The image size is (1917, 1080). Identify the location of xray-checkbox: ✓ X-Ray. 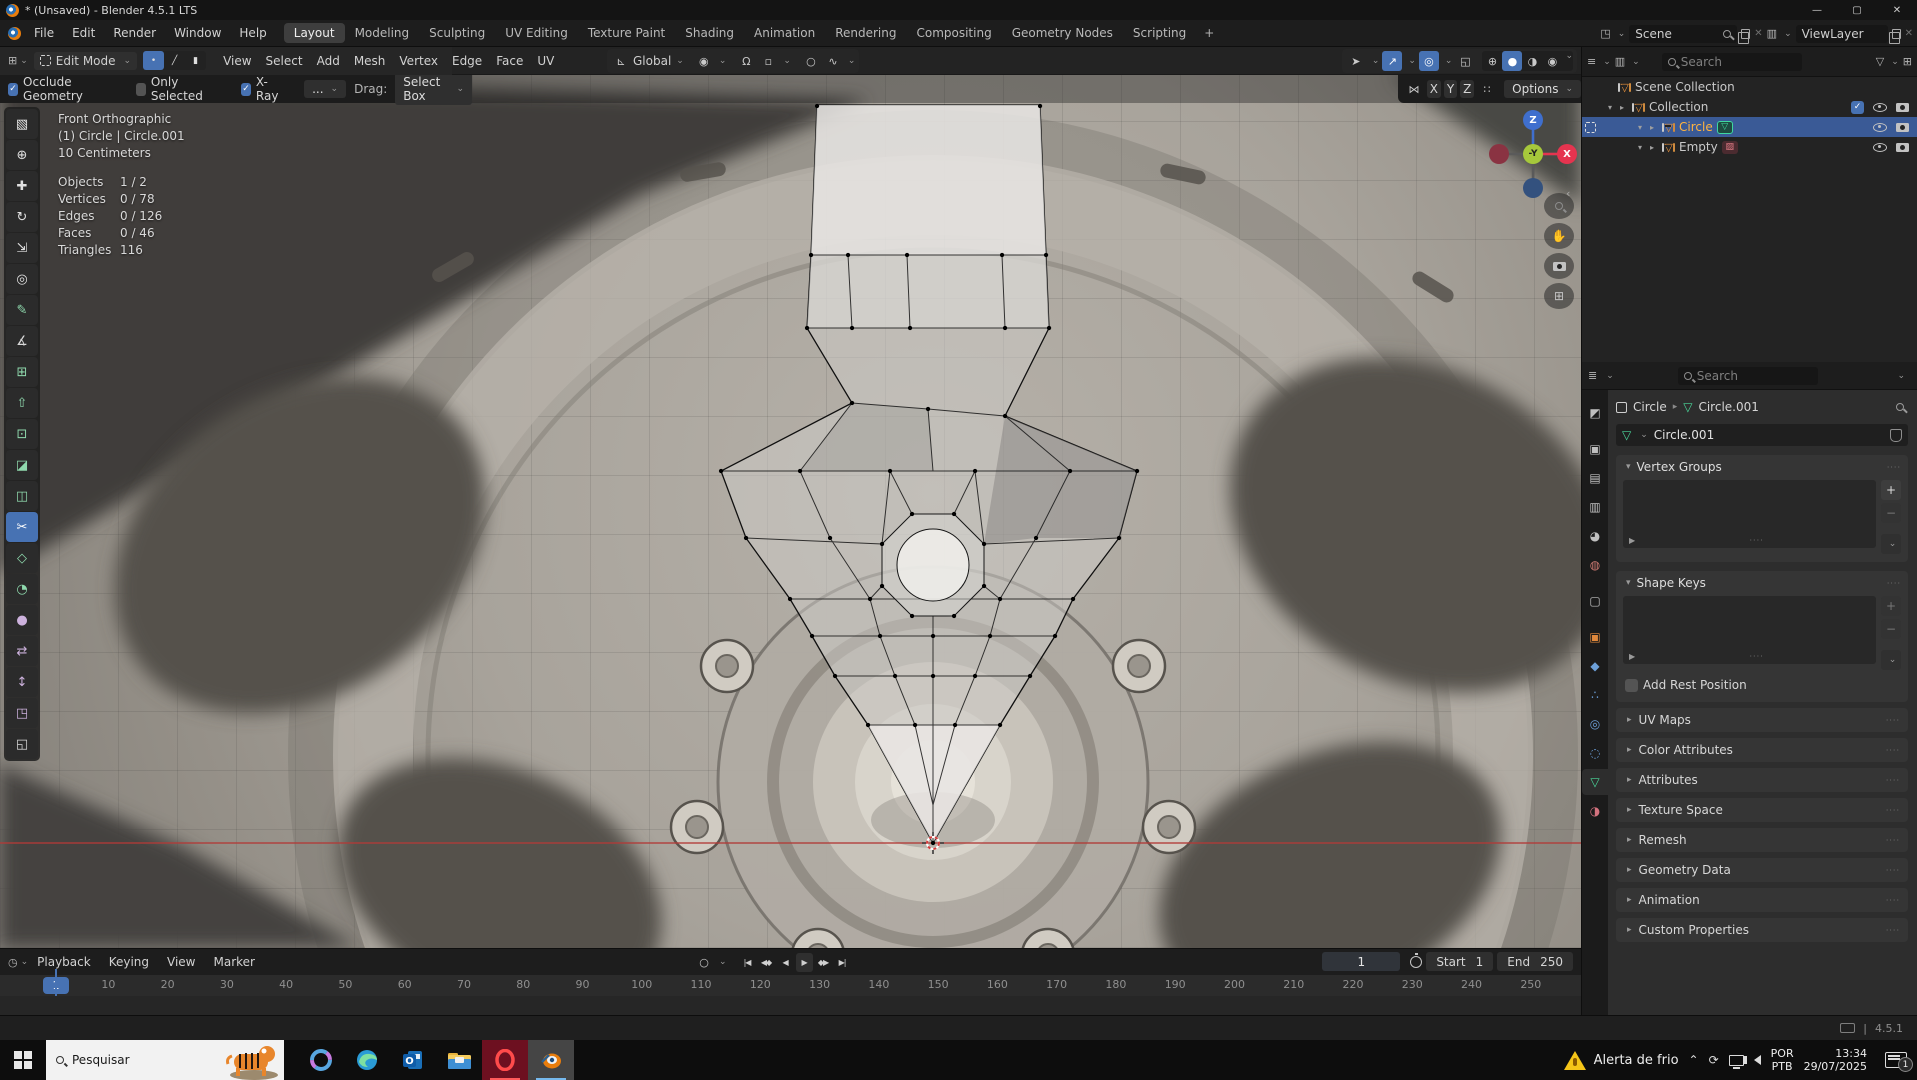
(261, 89).